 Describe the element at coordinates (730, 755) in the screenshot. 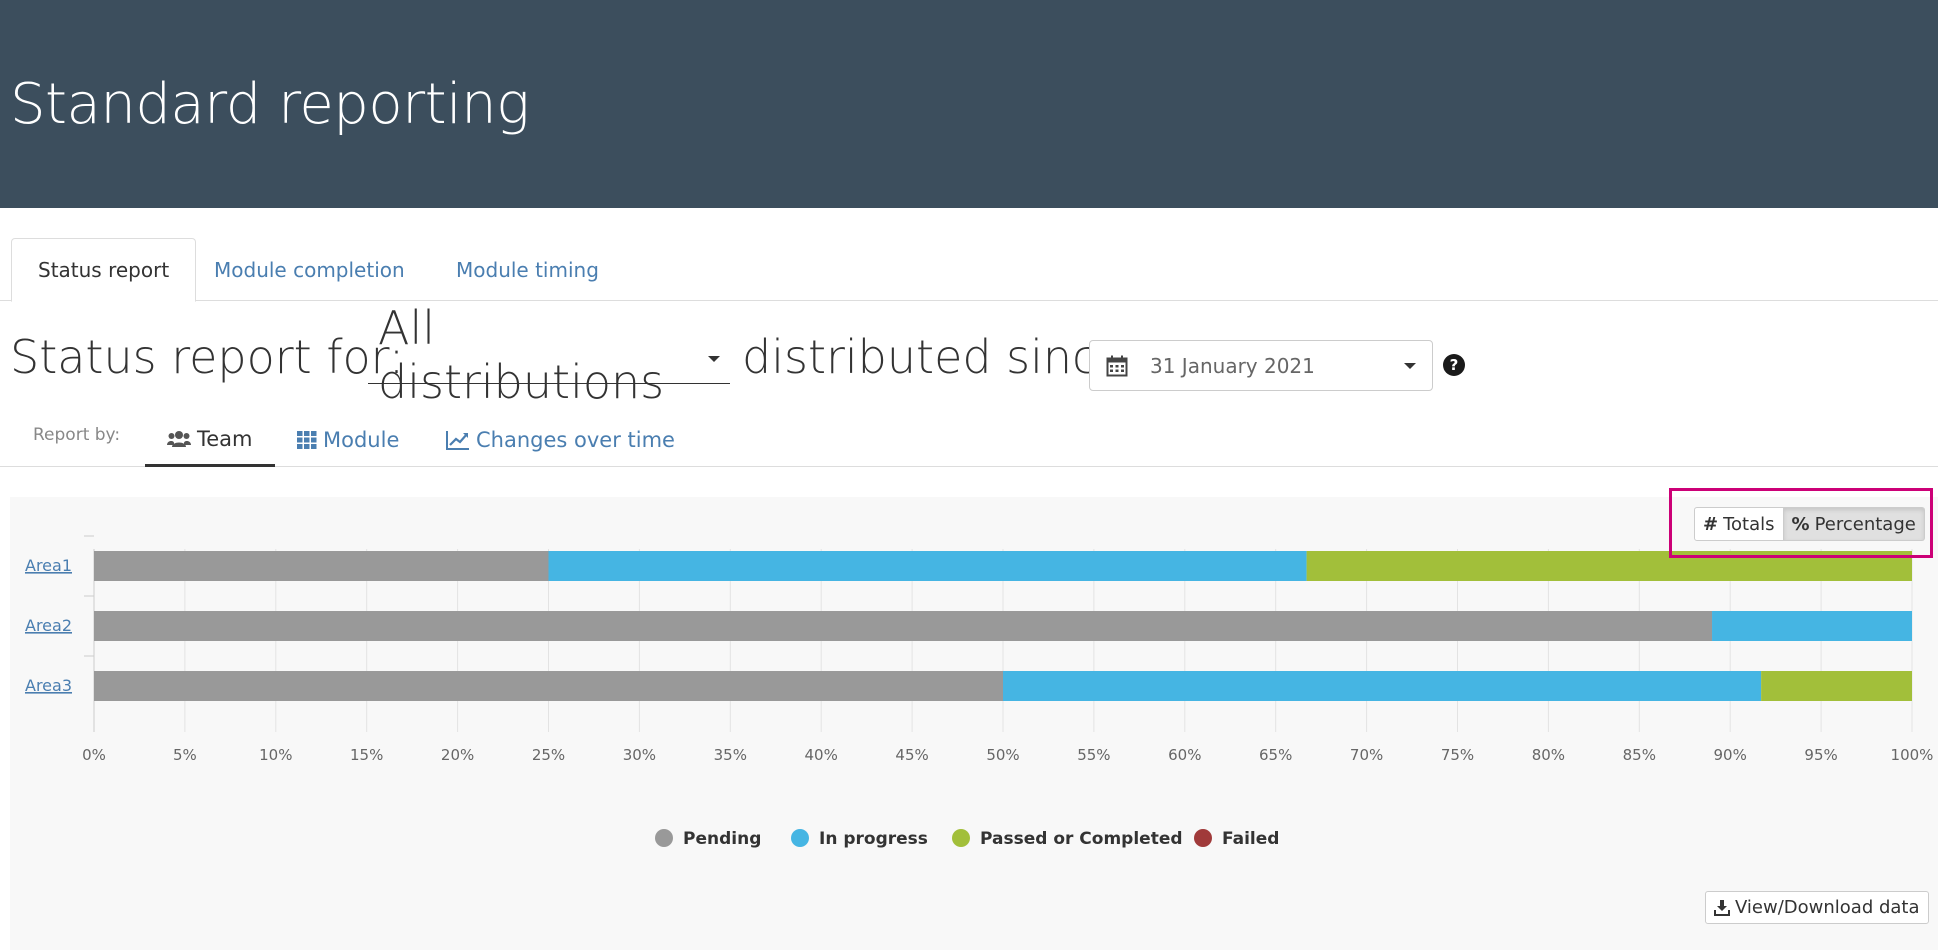

I see `x-tick-label: 35%` at that location.